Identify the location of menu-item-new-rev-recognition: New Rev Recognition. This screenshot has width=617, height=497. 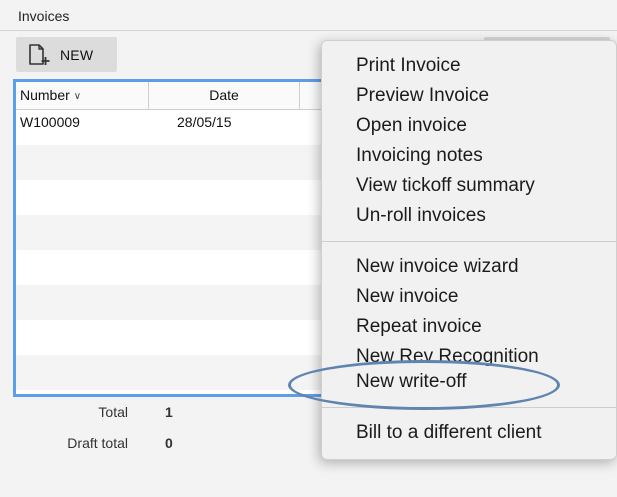
(469, 354).